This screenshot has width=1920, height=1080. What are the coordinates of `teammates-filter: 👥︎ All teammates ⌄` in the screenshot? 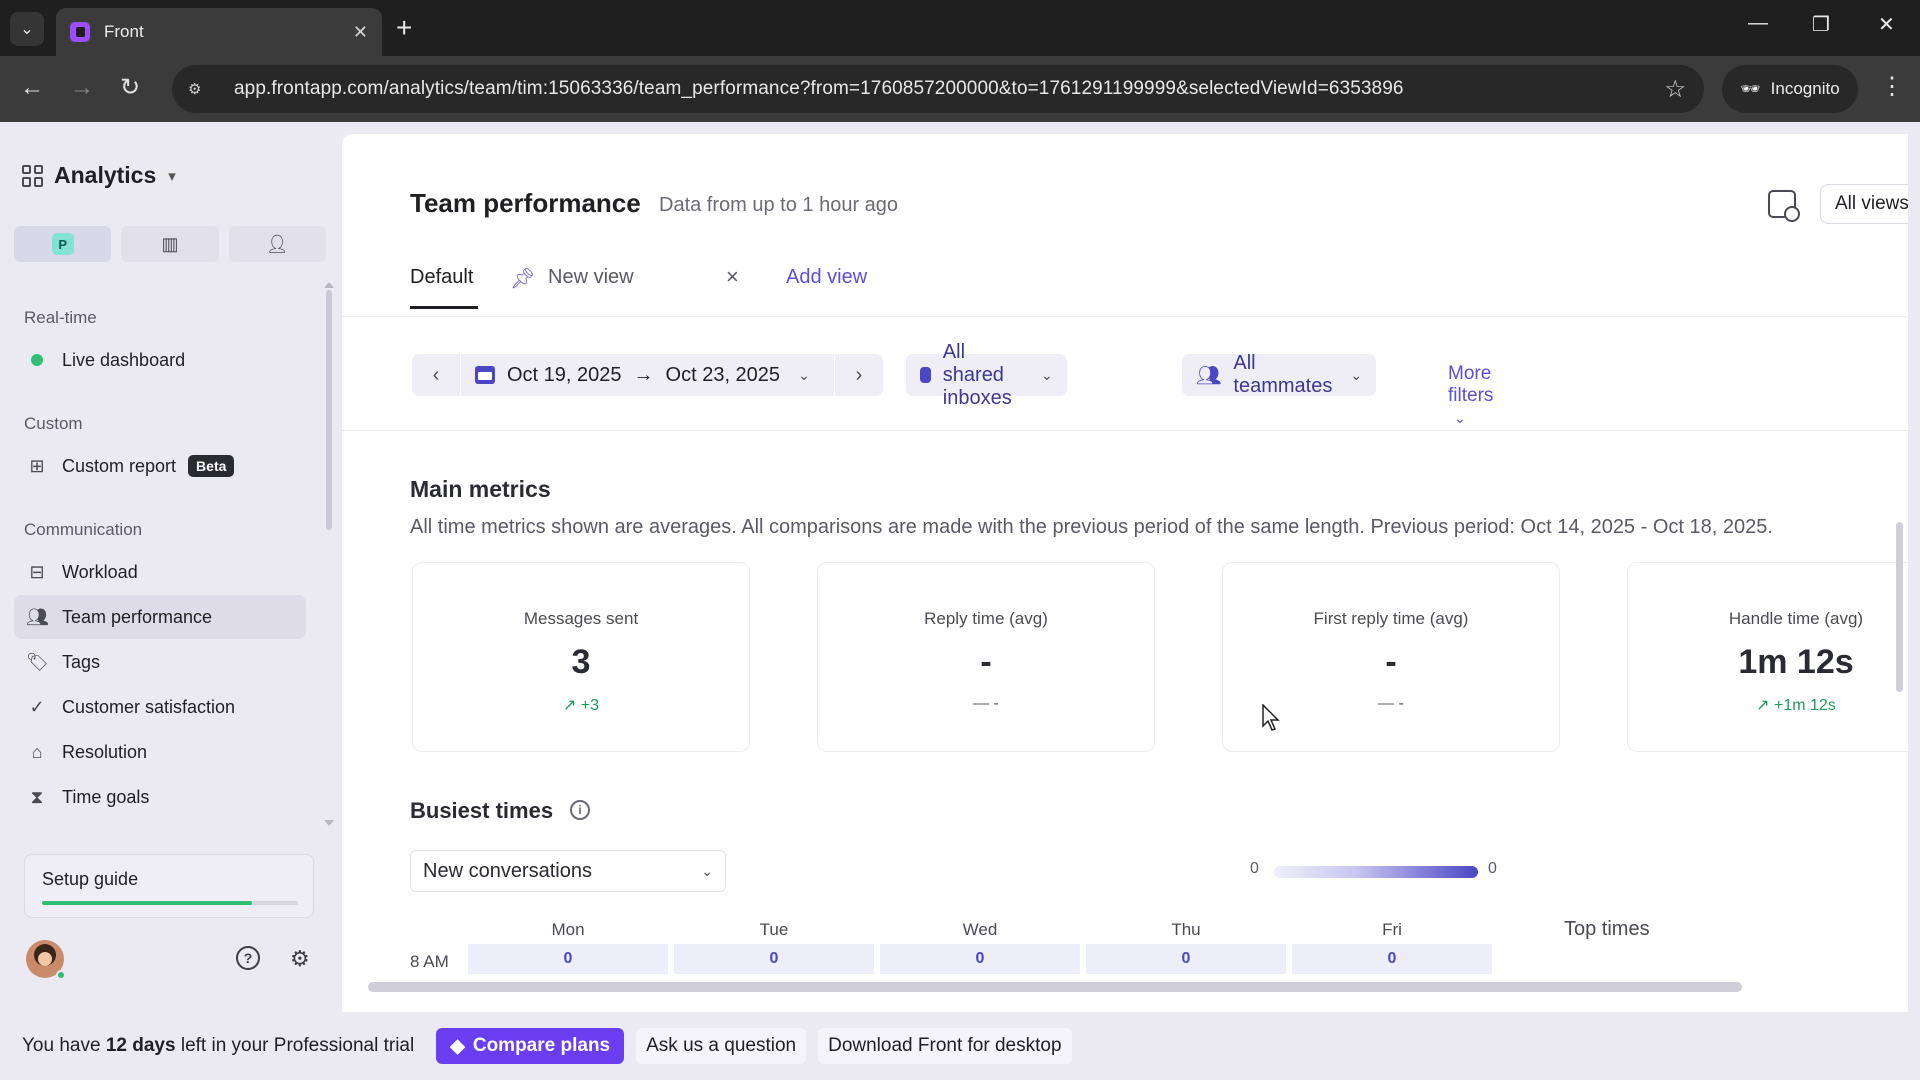 It's located at (1279, 374).